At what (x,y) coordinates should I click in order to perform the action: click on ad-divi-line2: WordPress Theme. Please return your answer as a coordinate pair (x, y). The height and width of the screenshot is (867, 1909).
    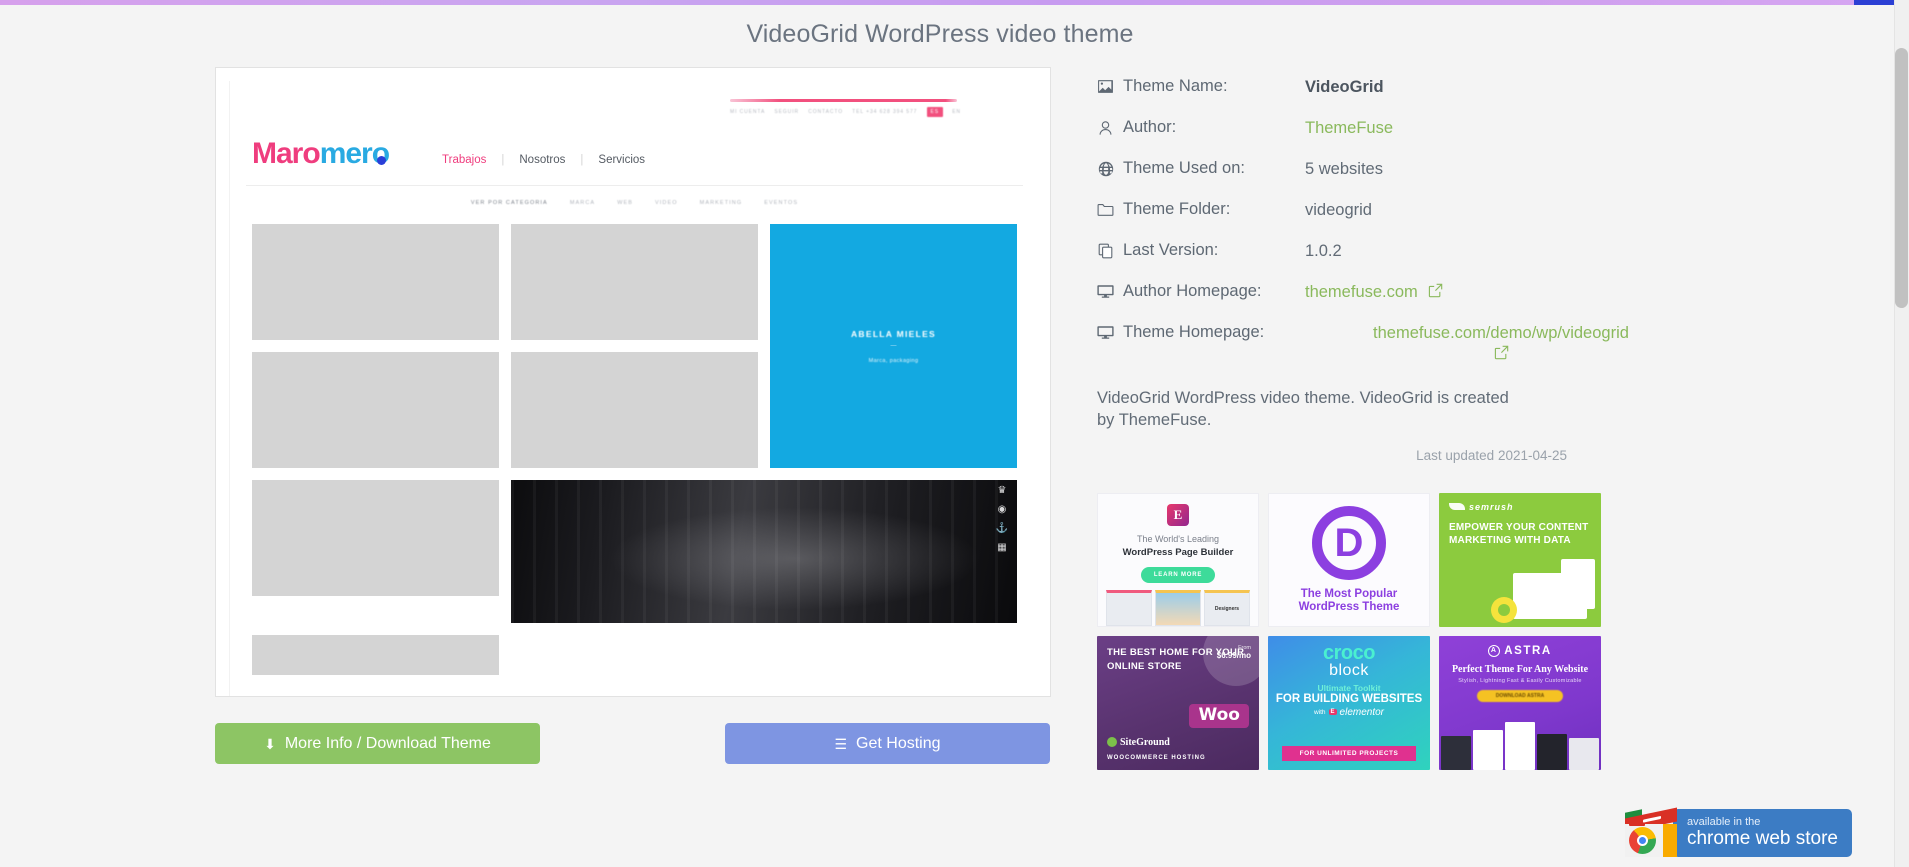
    Looking at the image, I should click on (1349, 606).